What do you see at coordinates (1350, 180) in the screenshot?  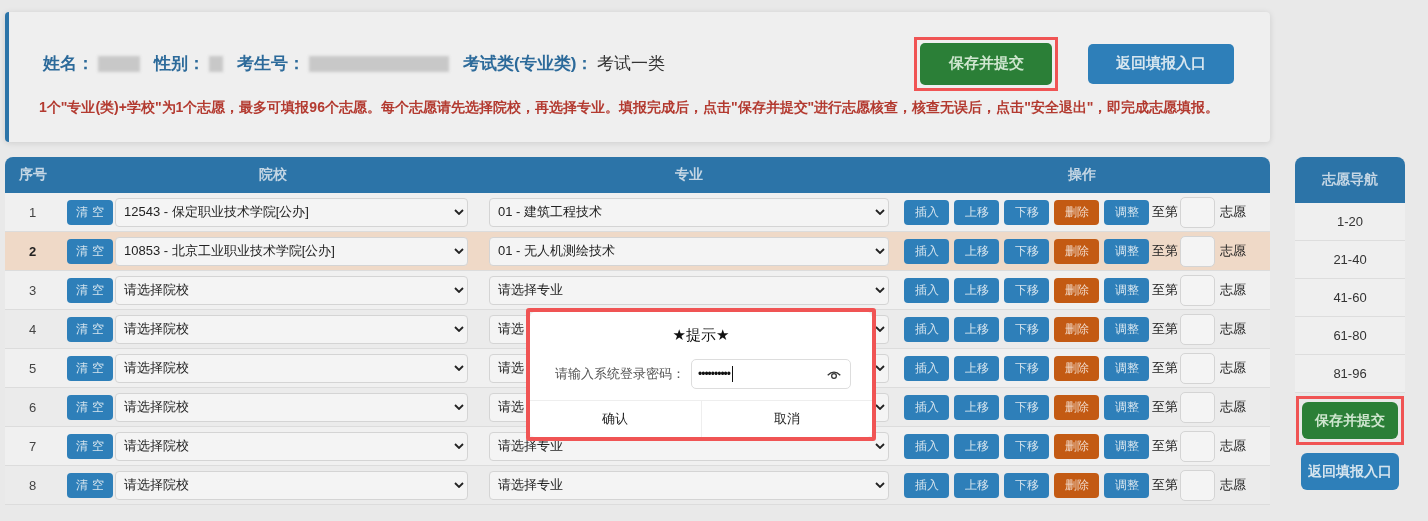 I see `nav-header: 志愿导航` at bounding box center [1350, 180].